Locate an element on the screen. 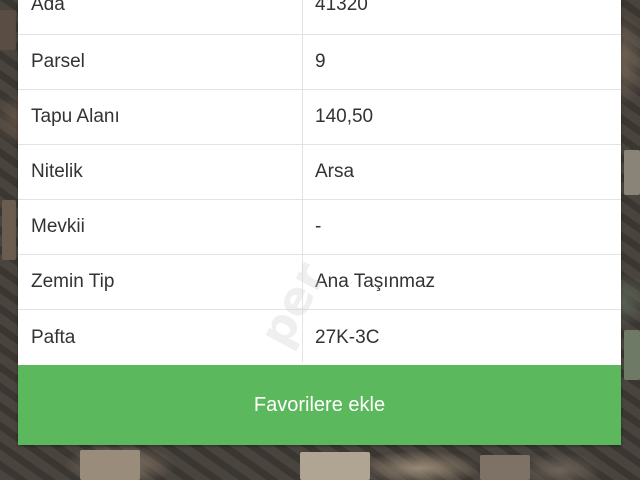 This screenshot has width=640, height=480. row-label: Mevkii is located at coordinates (58, 226).